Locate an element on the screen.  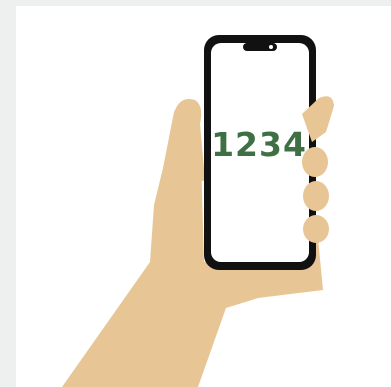
screen-code: 1234 is located at coordinates (259, 144).